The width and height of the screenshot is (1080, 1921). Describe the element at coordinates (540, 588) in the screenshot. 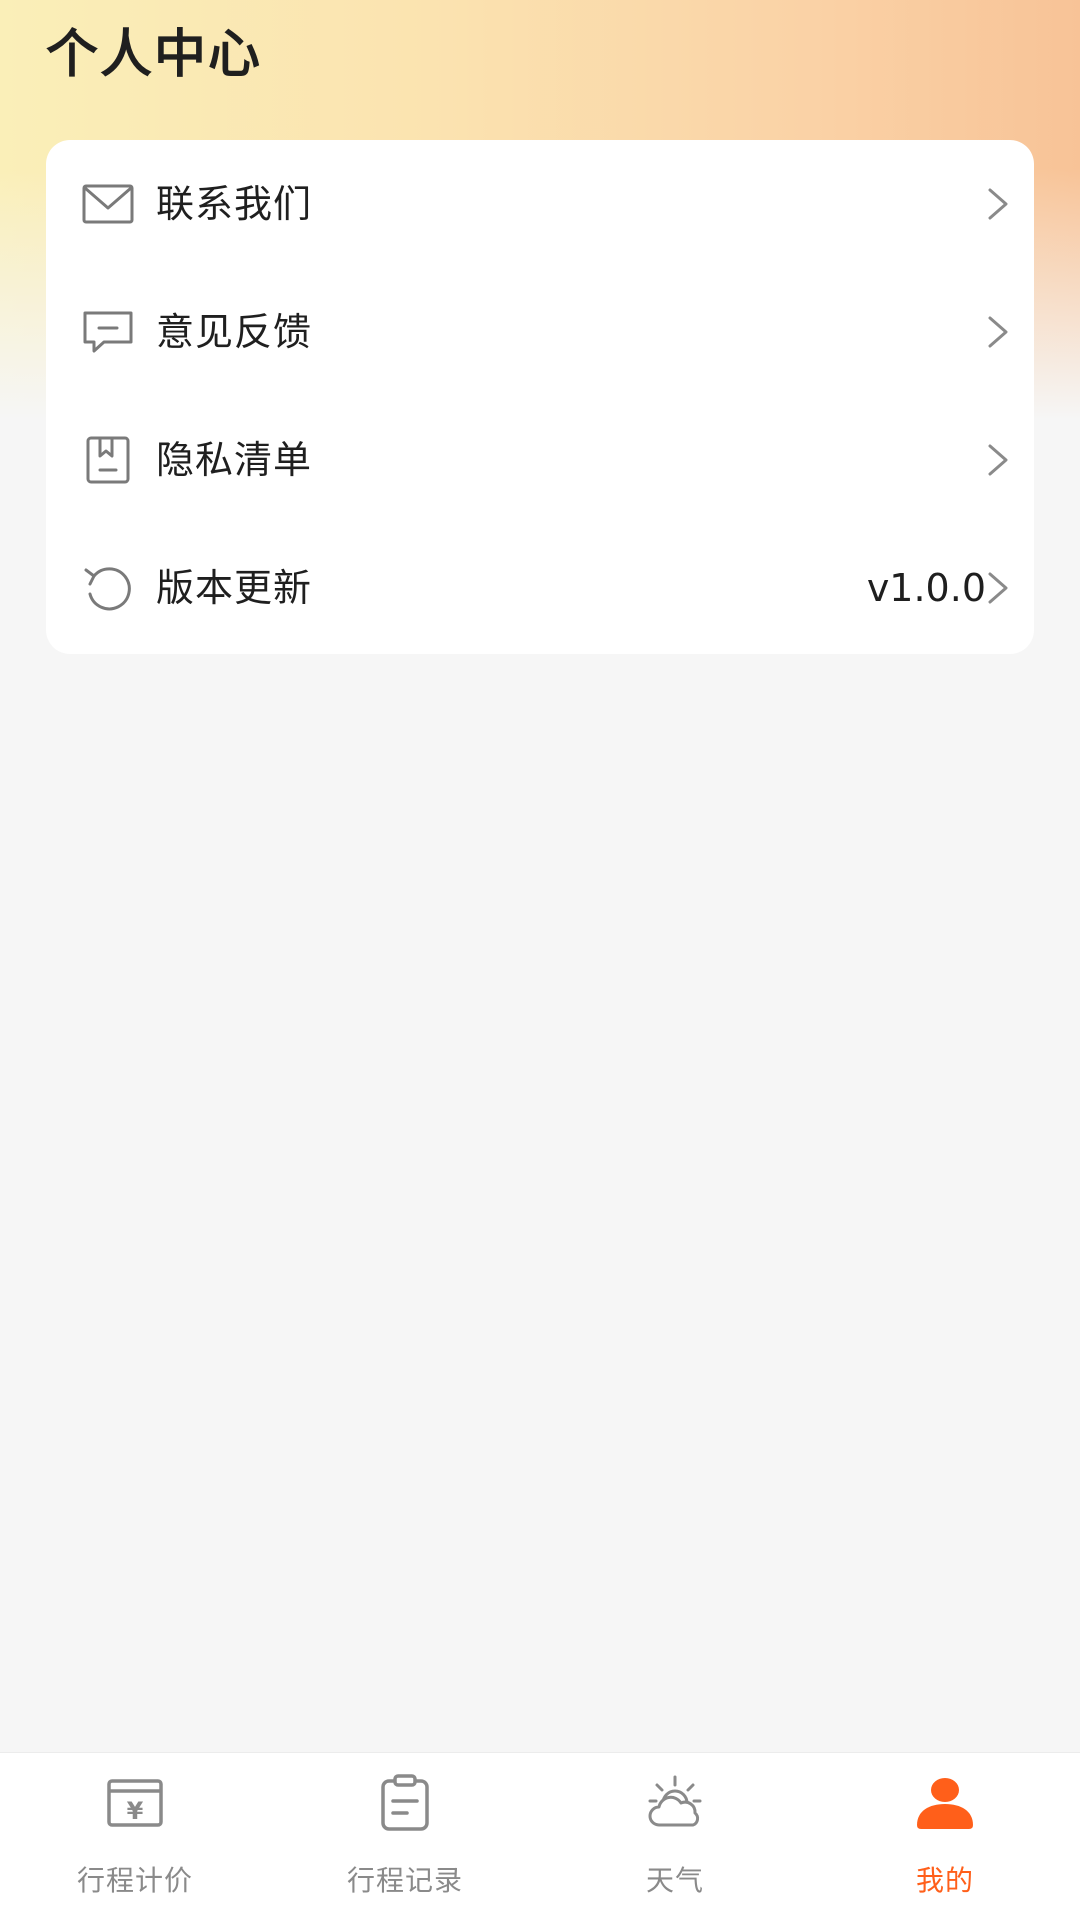

I see `menu-item-version-update: 版本更新 v1.0.0` at that location.